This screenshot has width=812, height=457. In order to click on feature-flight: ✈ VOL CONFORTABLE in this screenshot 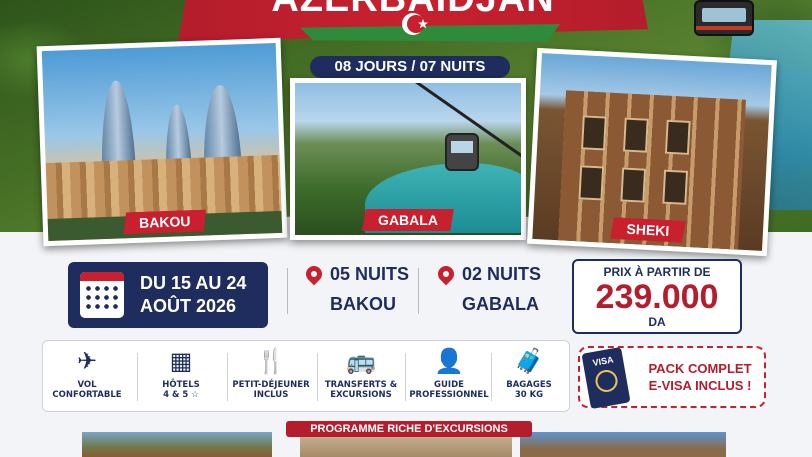, I will do `click(87, 374)`.